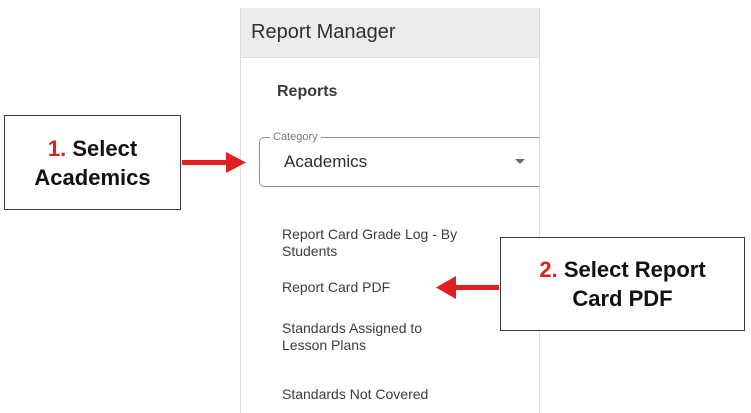  I want to click on category-value: Academics, so click(326, 161).